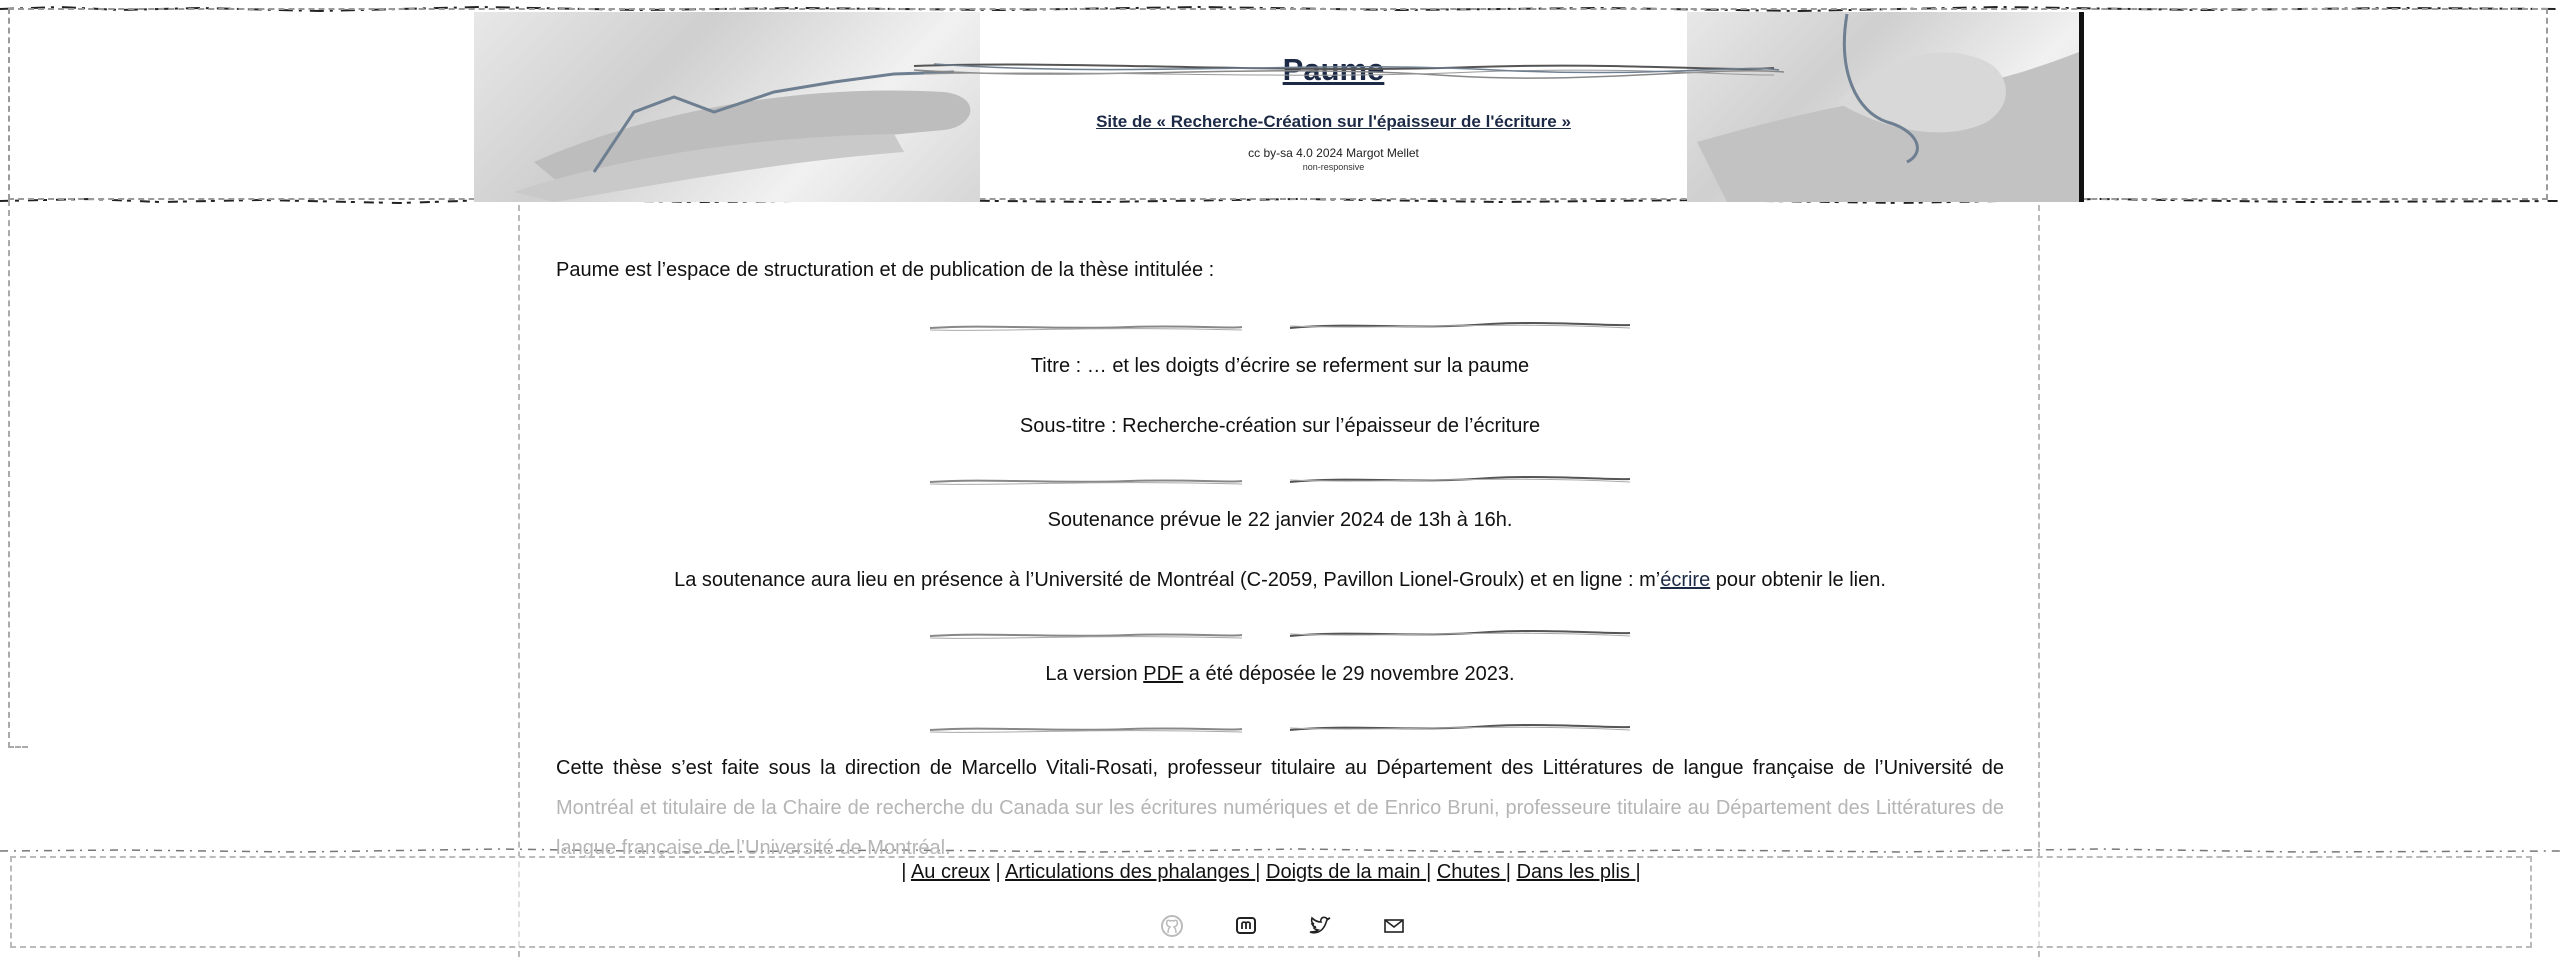  I want to click on left-frame, so click(18, 474).